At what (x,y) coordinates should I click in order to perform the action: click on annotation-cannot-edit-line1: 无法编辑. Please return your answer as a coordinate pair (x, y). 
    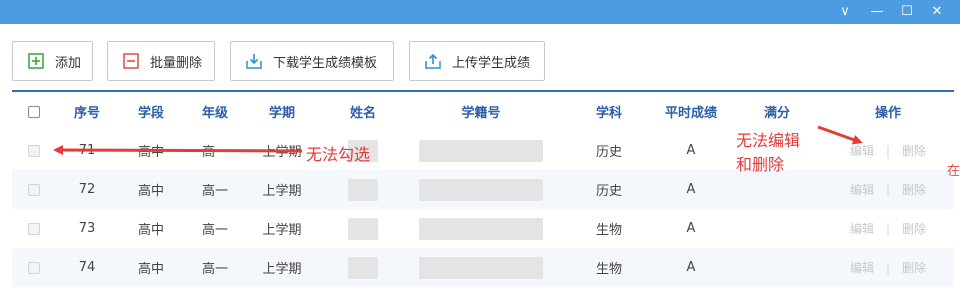
    Looking at the image, I should click on (768, 140).